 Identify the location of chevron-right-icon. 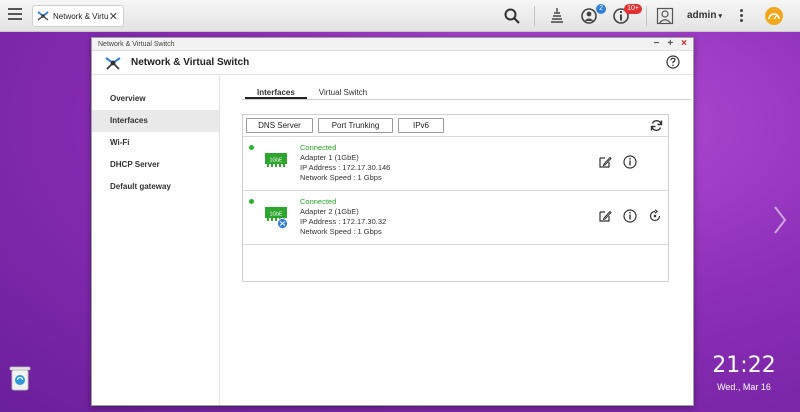
(780, 220).